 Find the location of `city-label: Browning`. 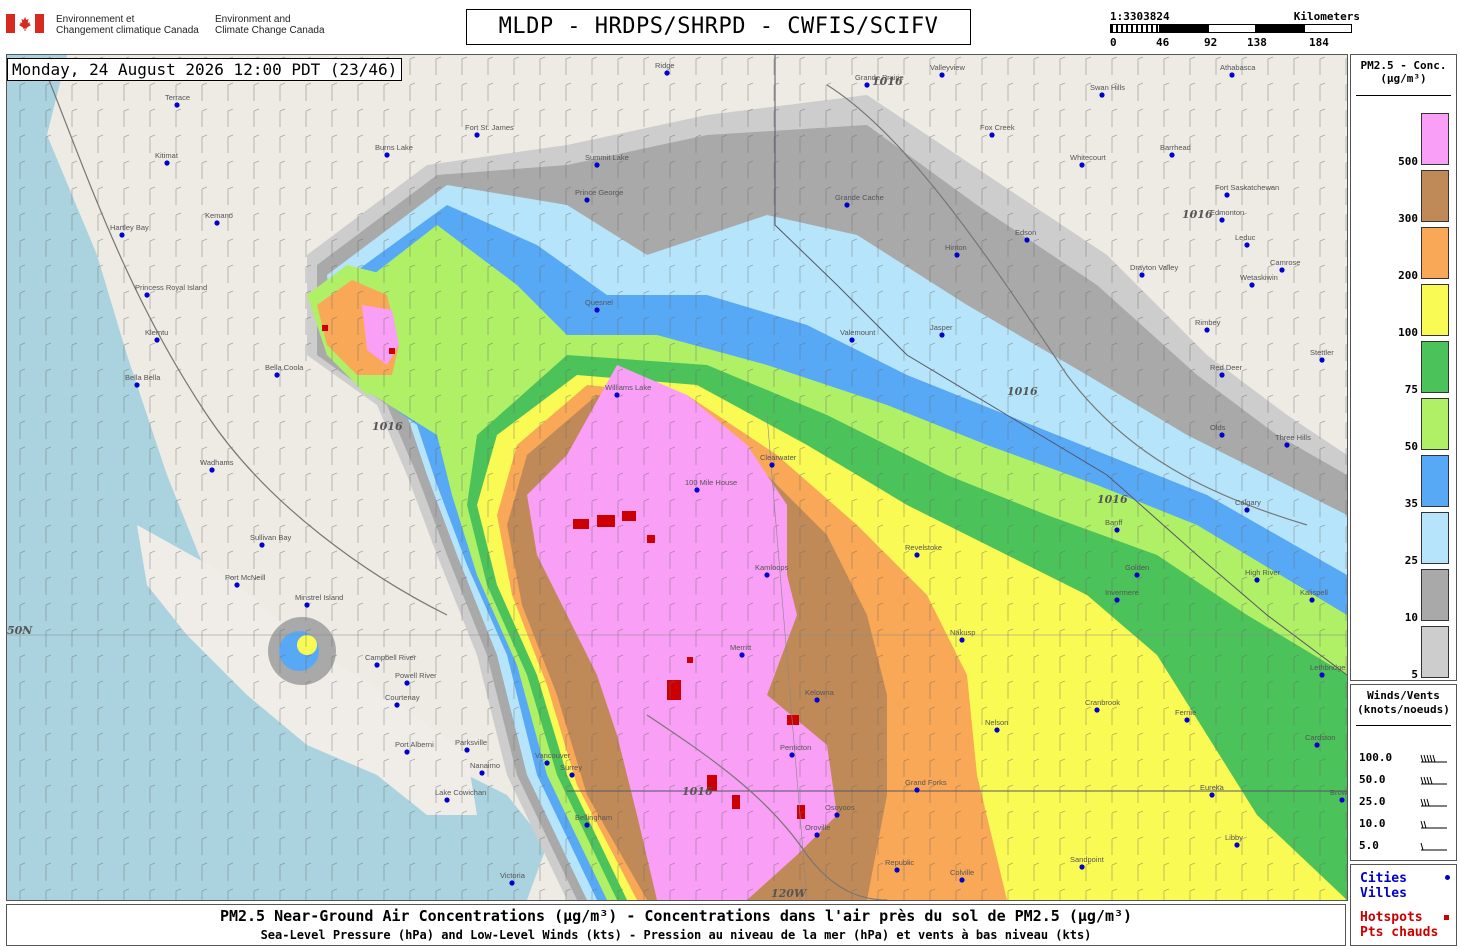

city-label: Browning is located at coordinates (1338, 792).